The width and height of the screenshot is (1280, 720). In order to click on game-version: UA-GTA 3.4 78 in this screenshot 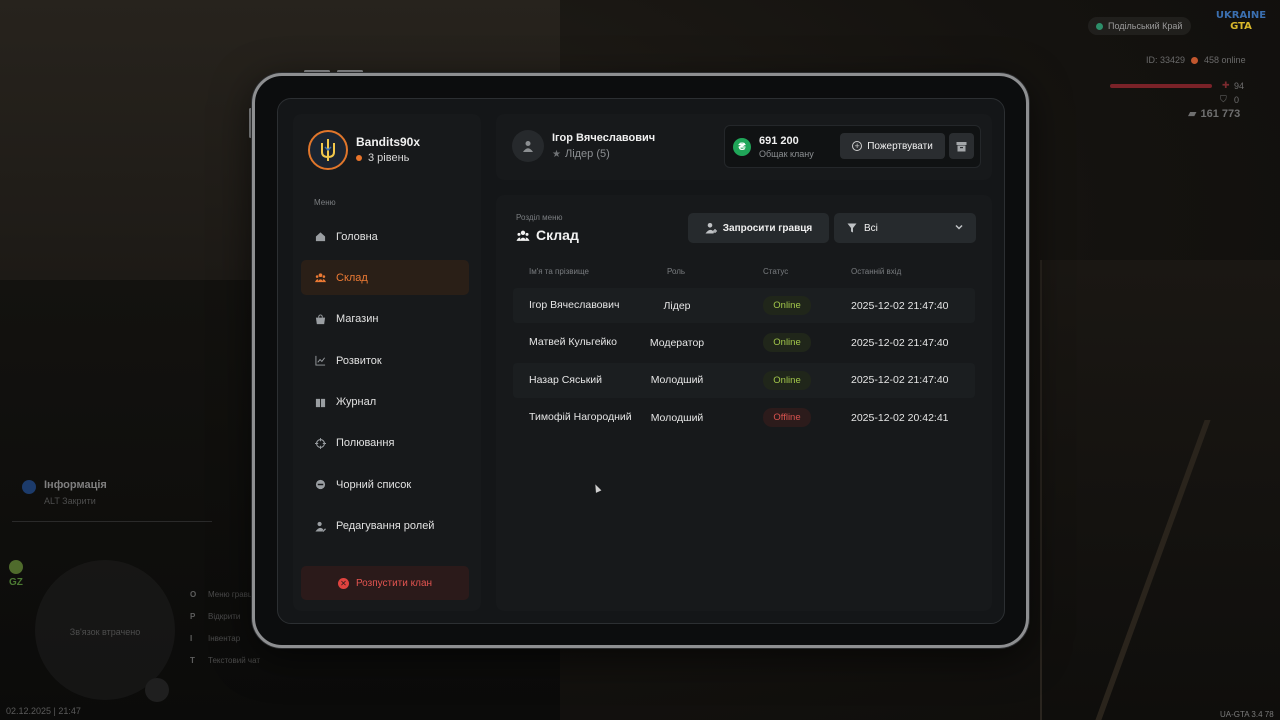, I will do `click(1247, 714)`.